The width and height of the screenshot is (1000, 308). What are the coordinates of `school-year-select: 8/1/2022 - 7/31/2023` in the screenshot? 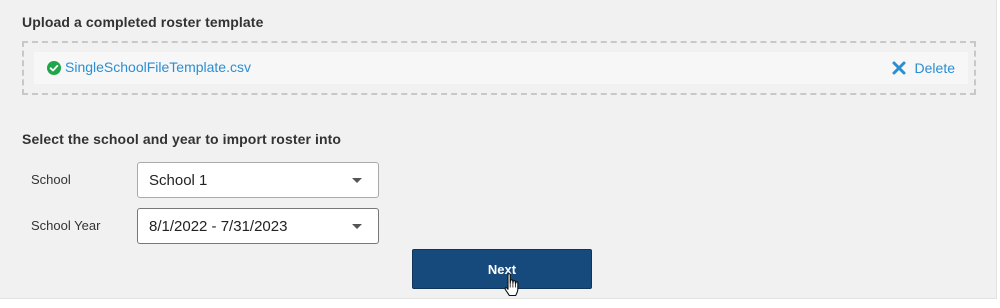 It's located at (258, 226).